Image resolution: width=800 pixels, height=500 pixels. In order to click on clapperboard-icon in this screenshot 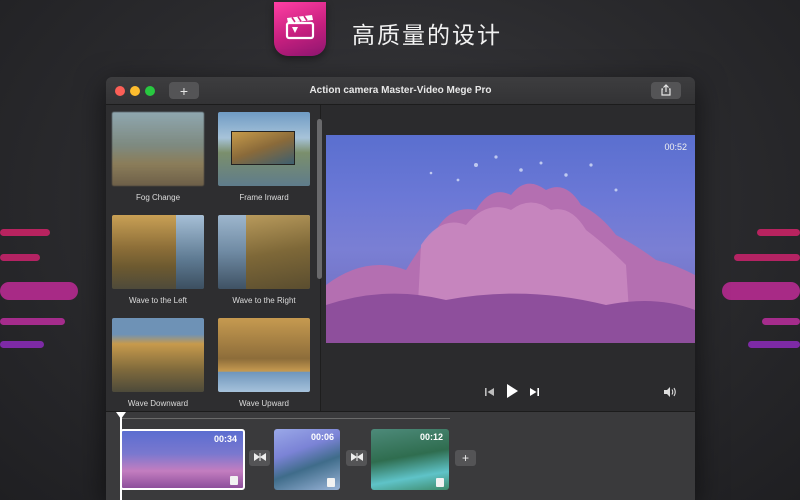, I will do `click(300, 29)`.